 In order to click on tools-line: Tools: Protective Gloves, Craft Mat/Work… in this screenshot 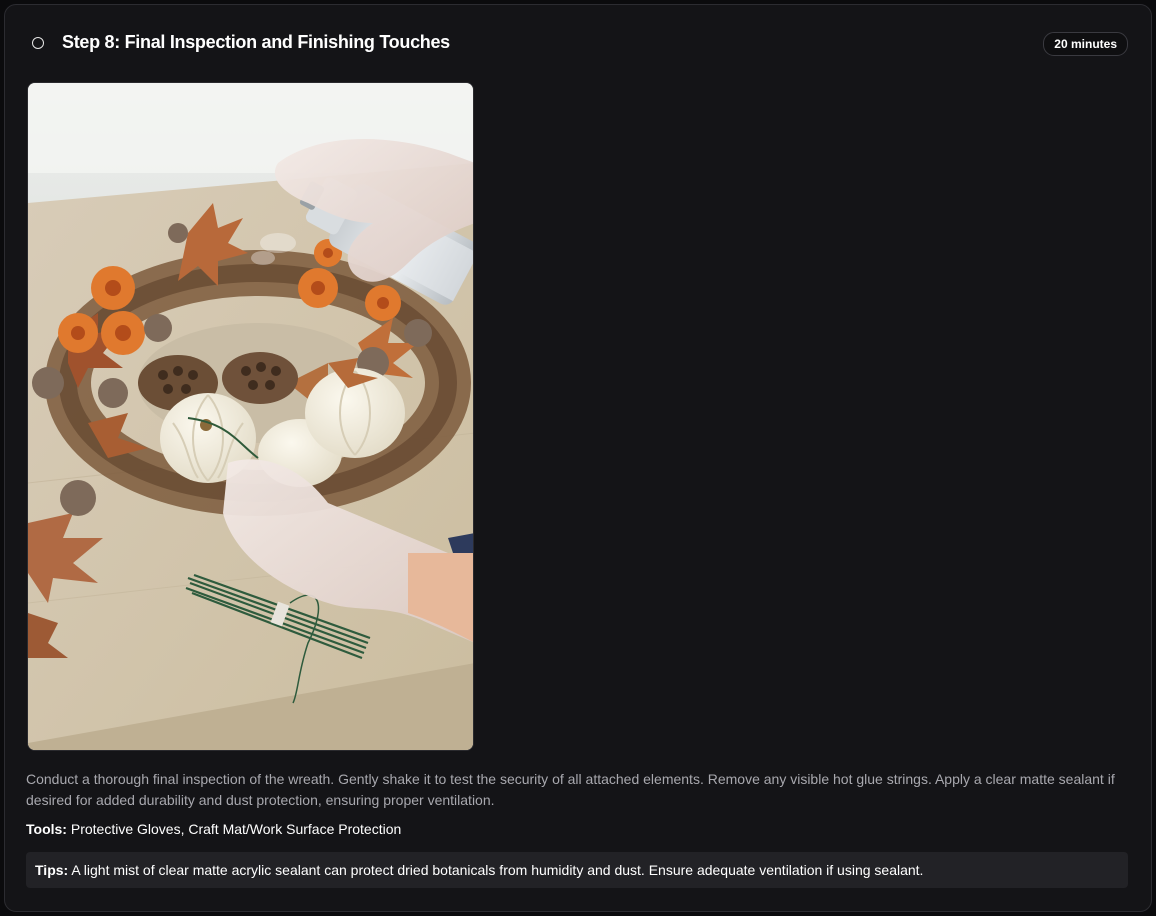, I will do `click(213, 829)`.